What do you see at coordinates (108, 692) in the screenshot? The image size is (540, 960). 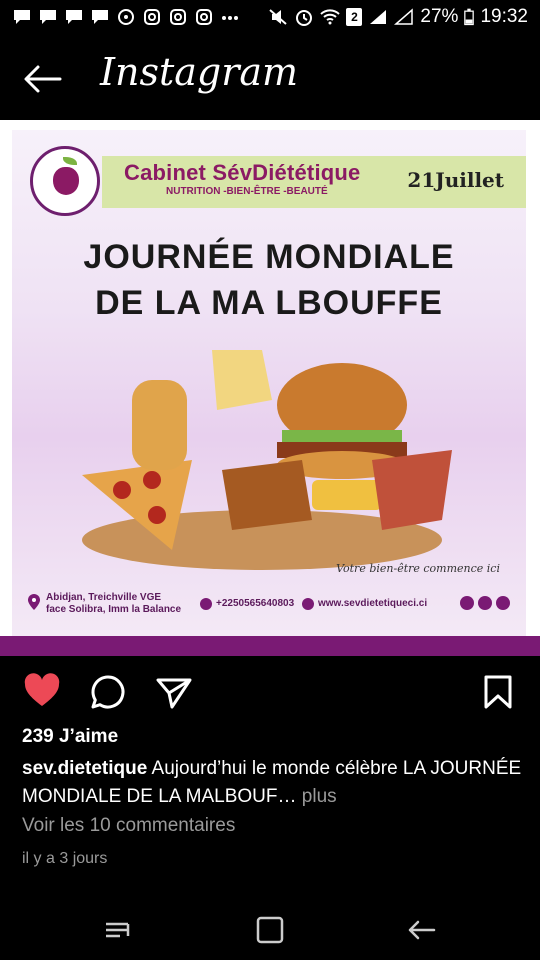 I see `comment-icon` at bounding box center [108, 692].